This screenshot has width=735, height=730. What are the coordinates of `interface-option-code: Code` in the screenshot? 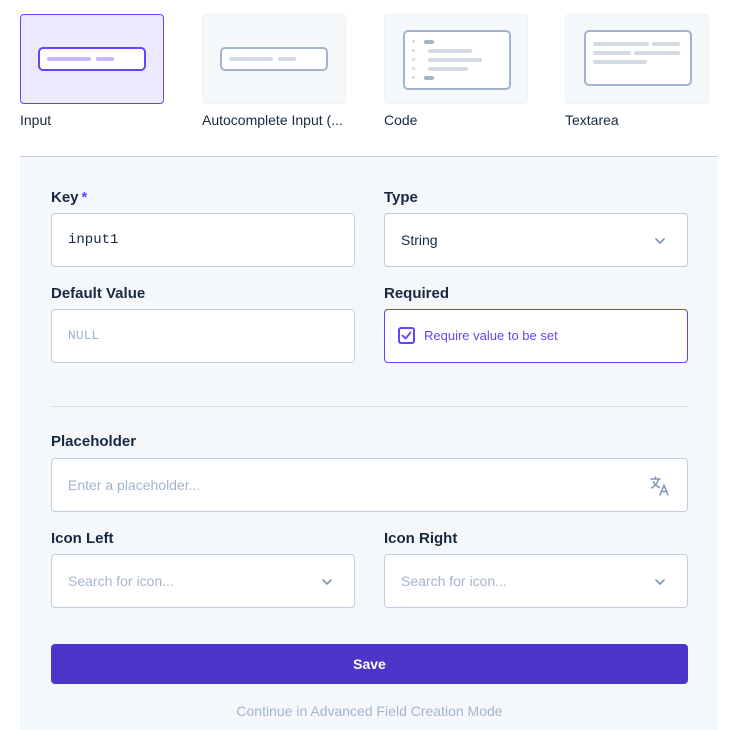 It's located at (456, 71).